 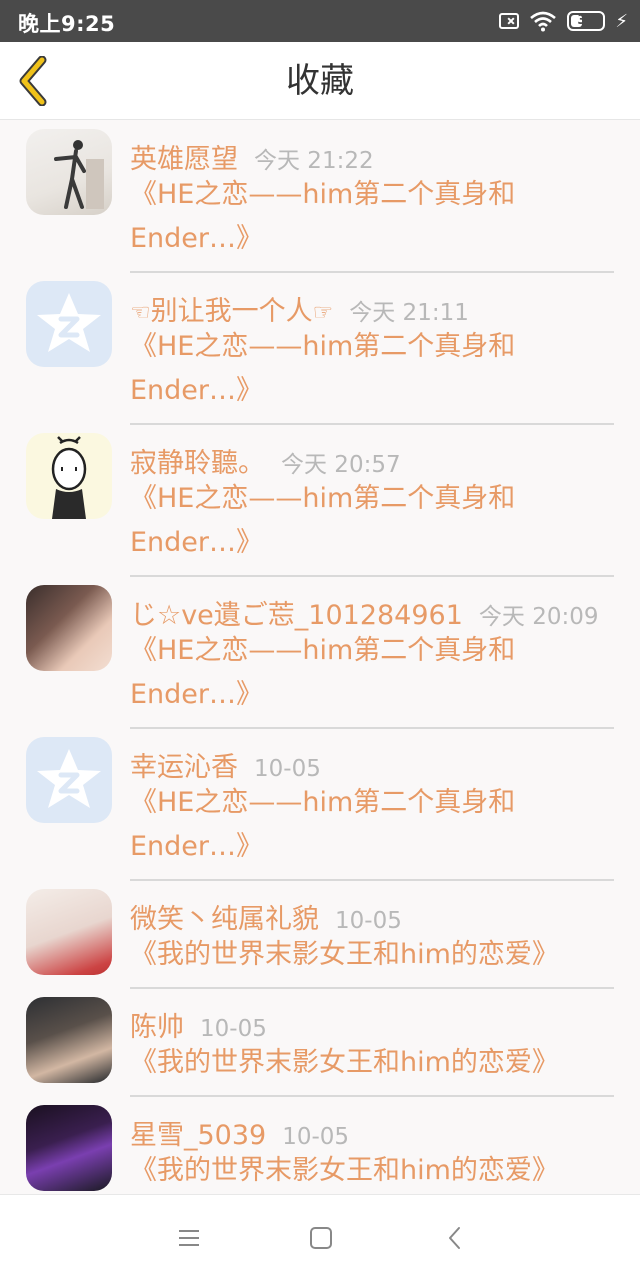 I want to click on item-meta: じ☆ve遺ご莣_101284961 今天 20:09, so click(x=364, y=612).